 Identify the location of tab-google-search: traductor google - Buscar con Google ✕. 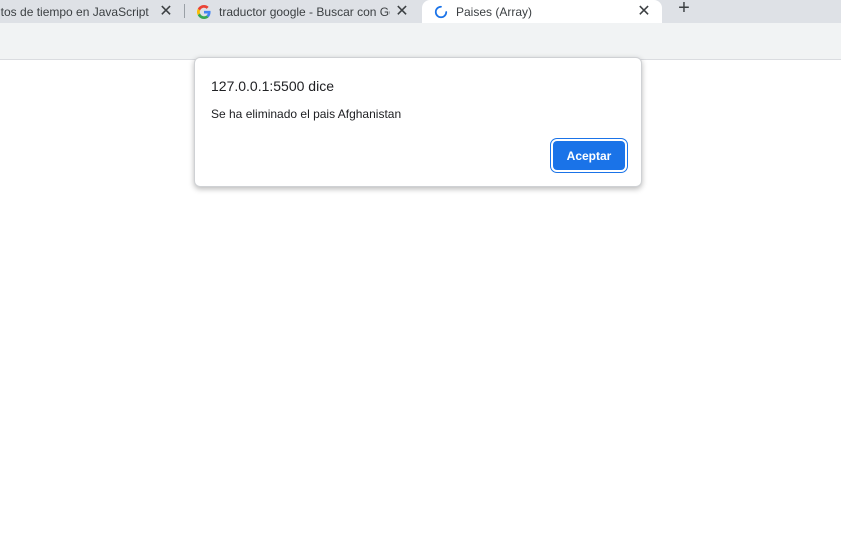
(302, 11).